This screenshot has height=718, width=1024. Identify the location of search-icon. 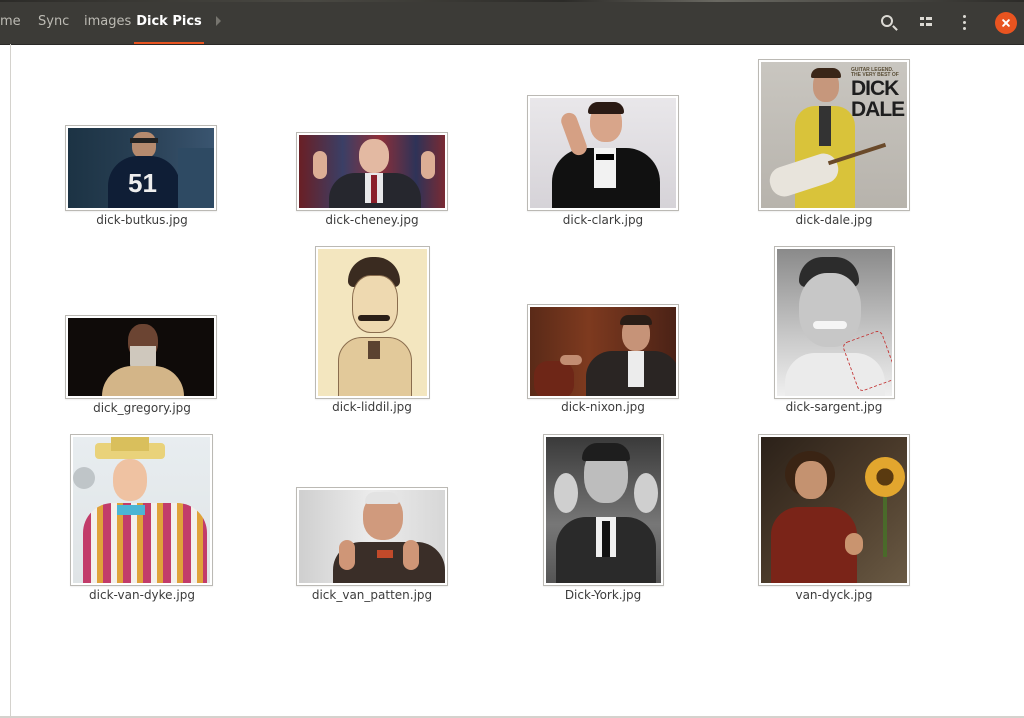
(887, 21).